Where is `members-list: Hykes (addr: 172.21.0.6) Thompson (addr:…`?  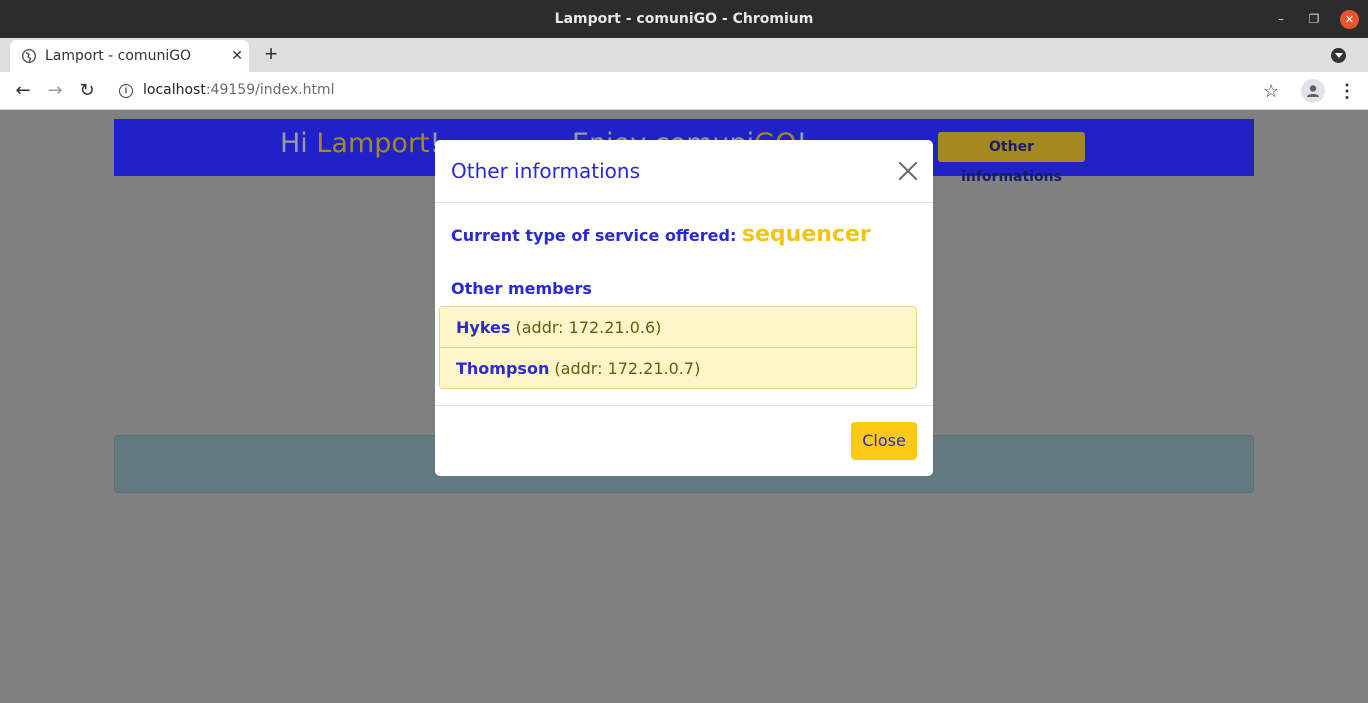 members-list: Hykes (addr: 172.21.0.6) Thompson (addr:… is located at coordinates (678, 347).